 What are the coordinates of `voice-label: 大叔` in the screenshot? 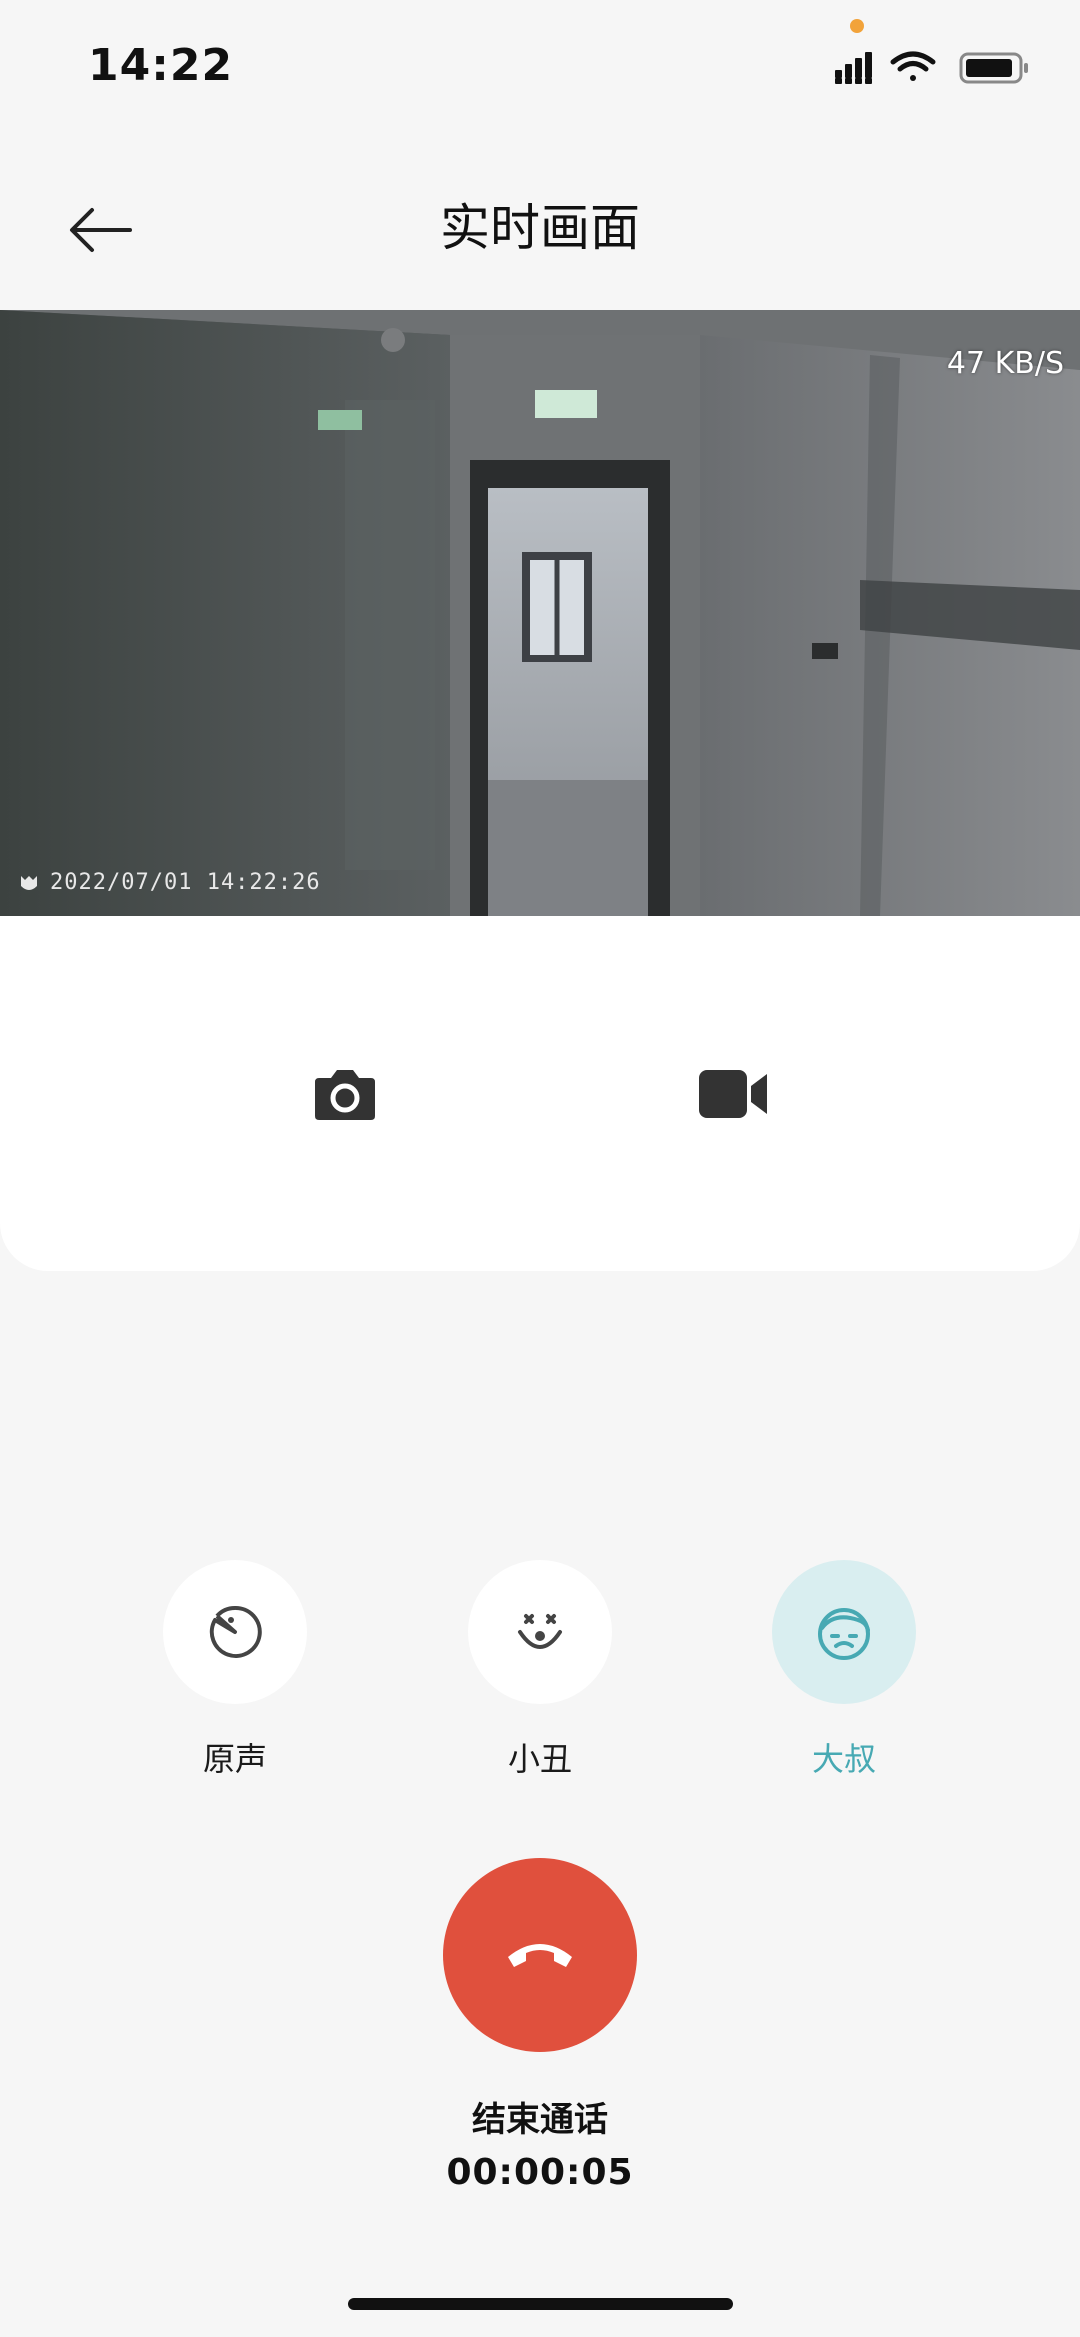 It's located at (843, 1759).